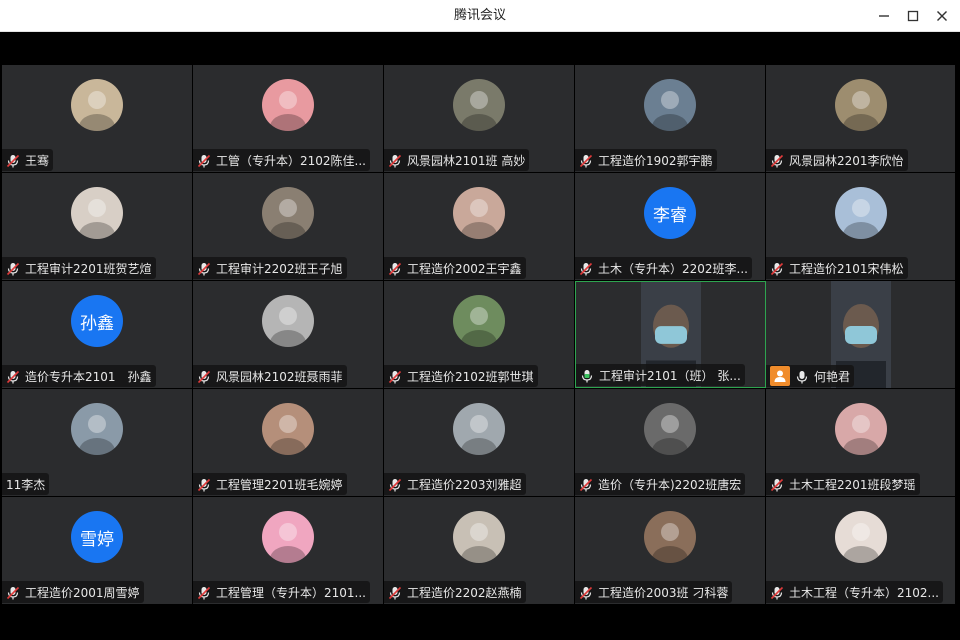  I want to click on name-label: 造价专升本2101 孙鑫, so click(79, 376).